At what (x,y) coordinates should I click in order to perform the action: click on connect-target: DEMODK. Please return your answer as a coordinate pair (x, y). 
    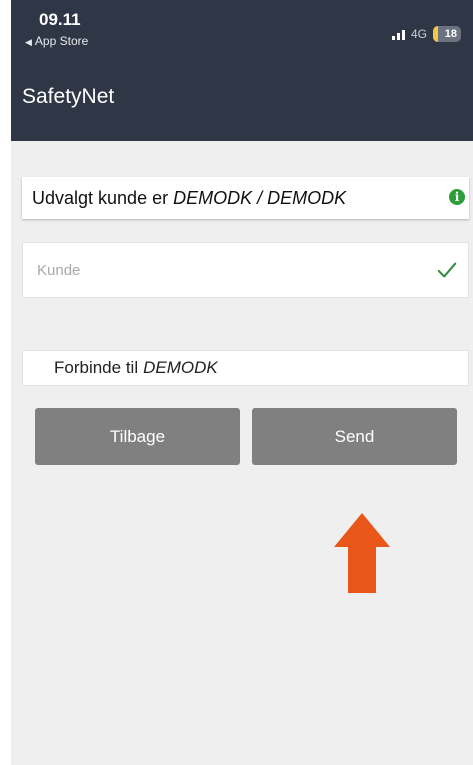
    Looking at the image, I should click on (180, 367).